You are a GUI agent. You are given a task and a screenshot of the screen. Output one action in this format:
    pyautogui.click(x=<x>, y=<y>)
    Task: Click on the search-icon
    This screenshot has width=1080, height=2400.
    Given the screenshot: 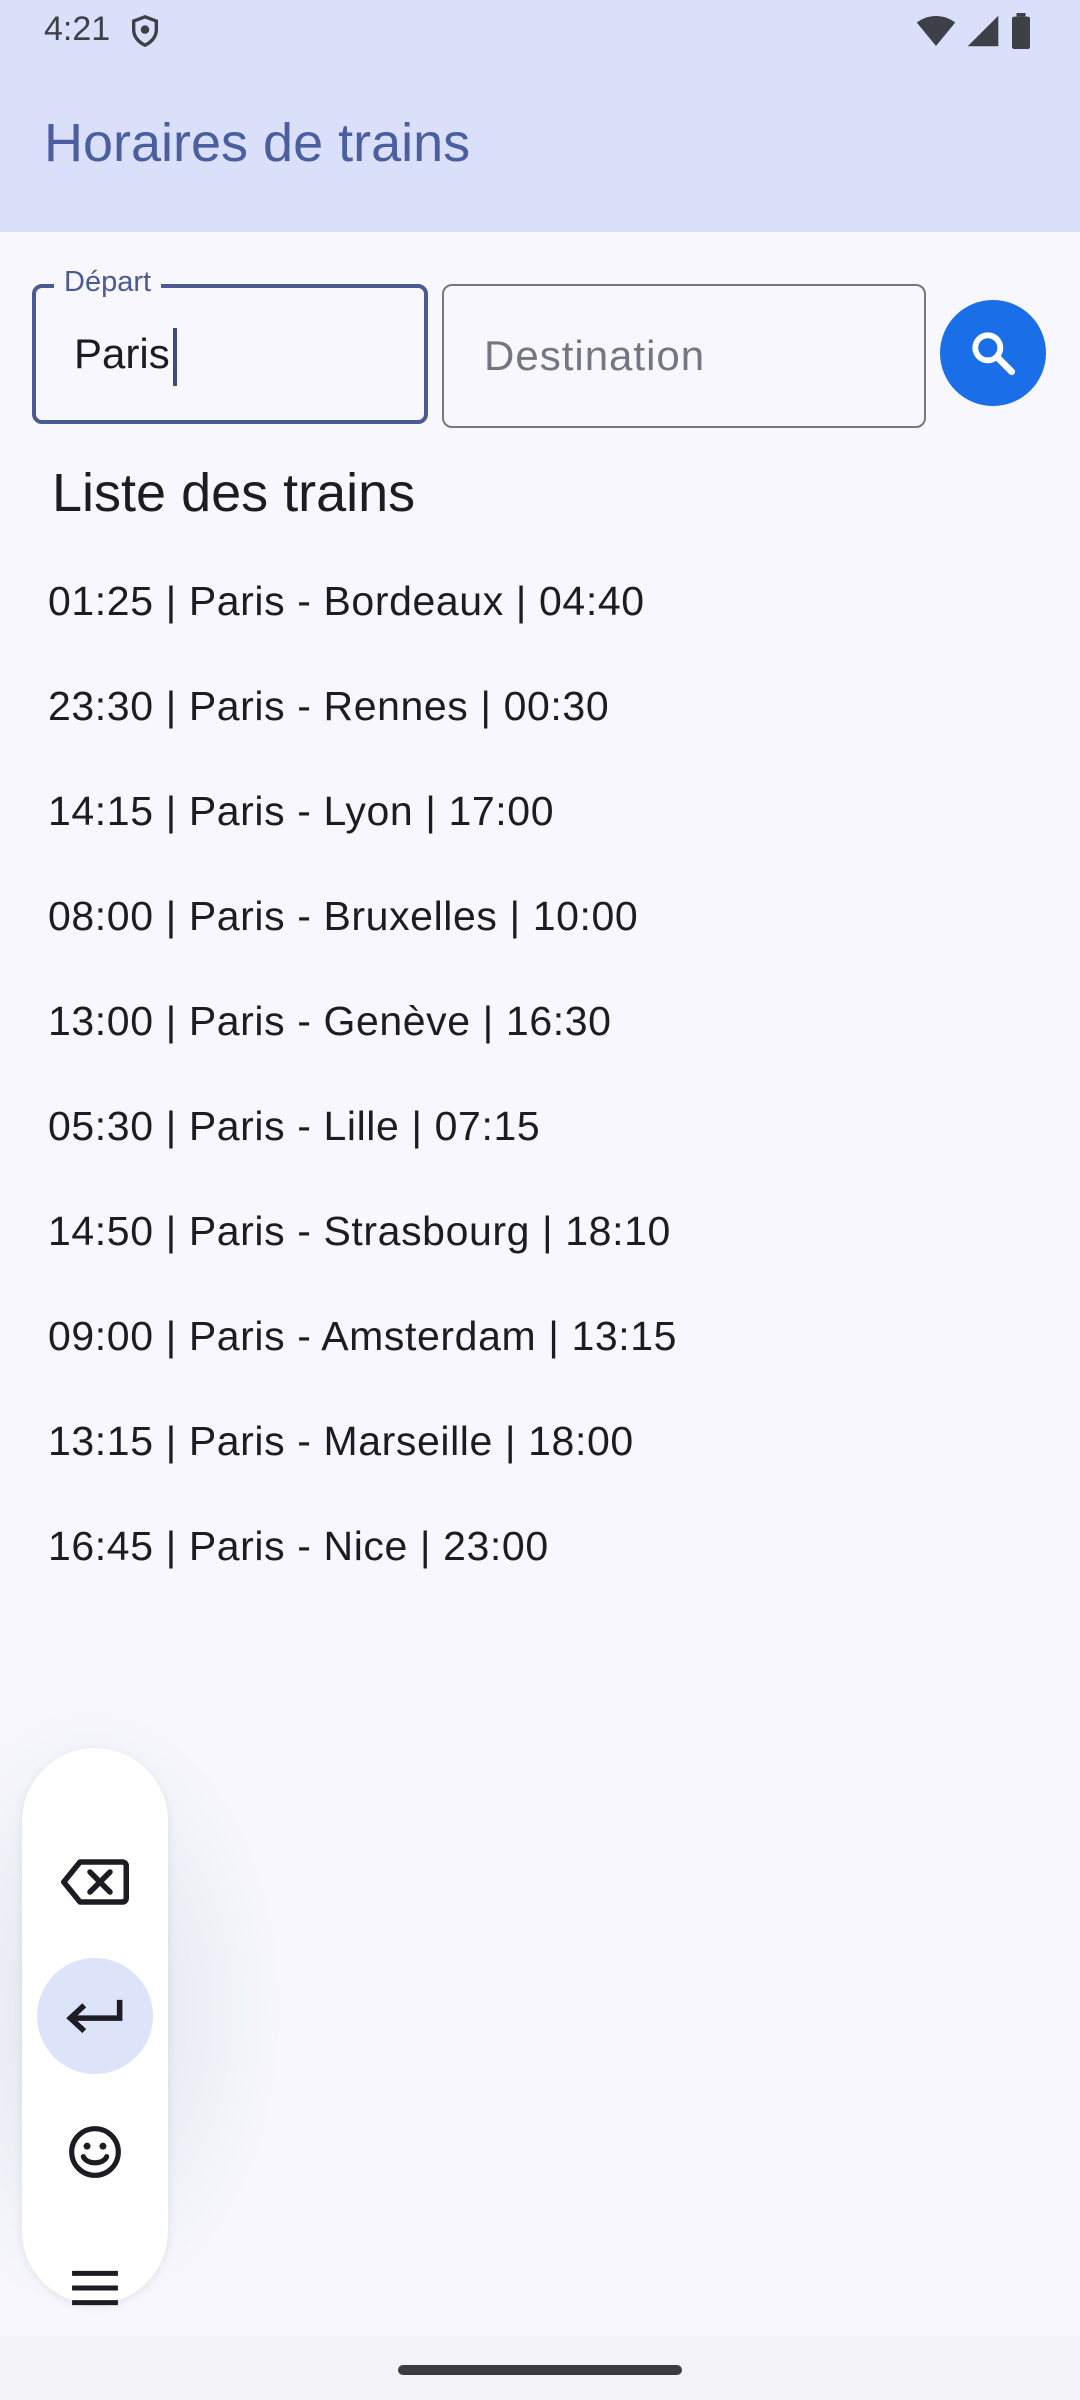 What is the action you would take?
    pyautogui.click(x=994, y=354)
    